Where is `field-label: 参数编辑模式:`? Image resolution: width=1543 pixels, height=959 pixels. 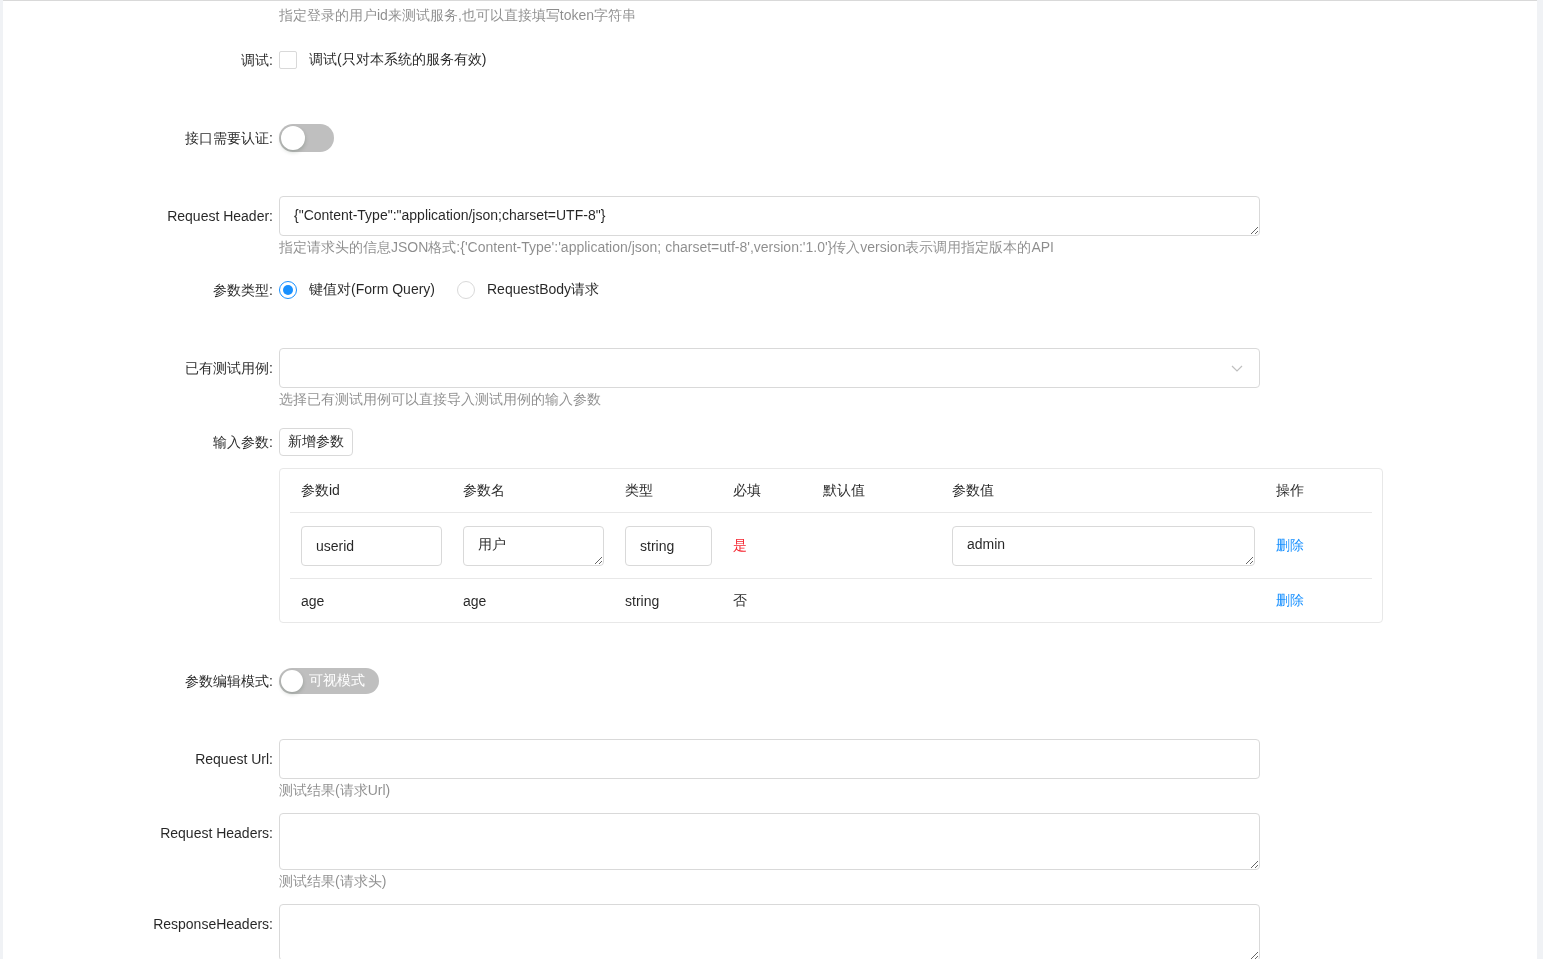
field-label: 参数编辑模式: is located at coordinates (229, 681).